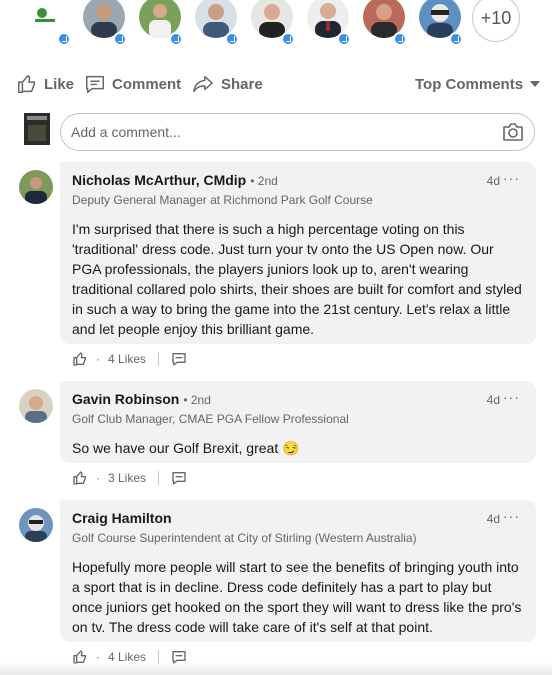 This screenshot has height=675, width=552. Describe the element at coordinates (147, 84) in the screenshot. I see `comment-label: Comment` at that location.